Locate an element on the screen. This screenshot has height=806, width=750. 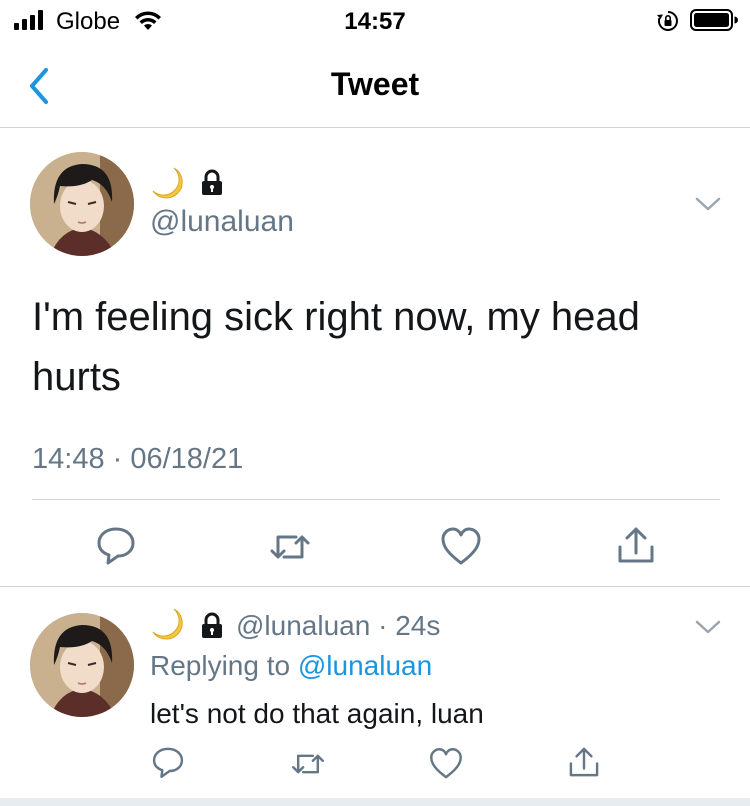
page-title: Tweet is located at coordinates (375, 84).